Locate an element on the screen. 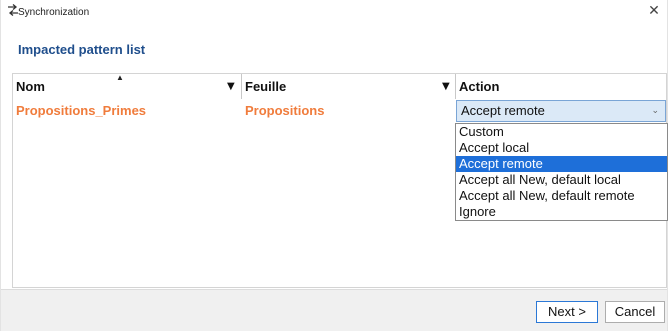 The image size is (668, 331). column-header-feuille: Feuille ▼ is located at coordinates (348, 86).